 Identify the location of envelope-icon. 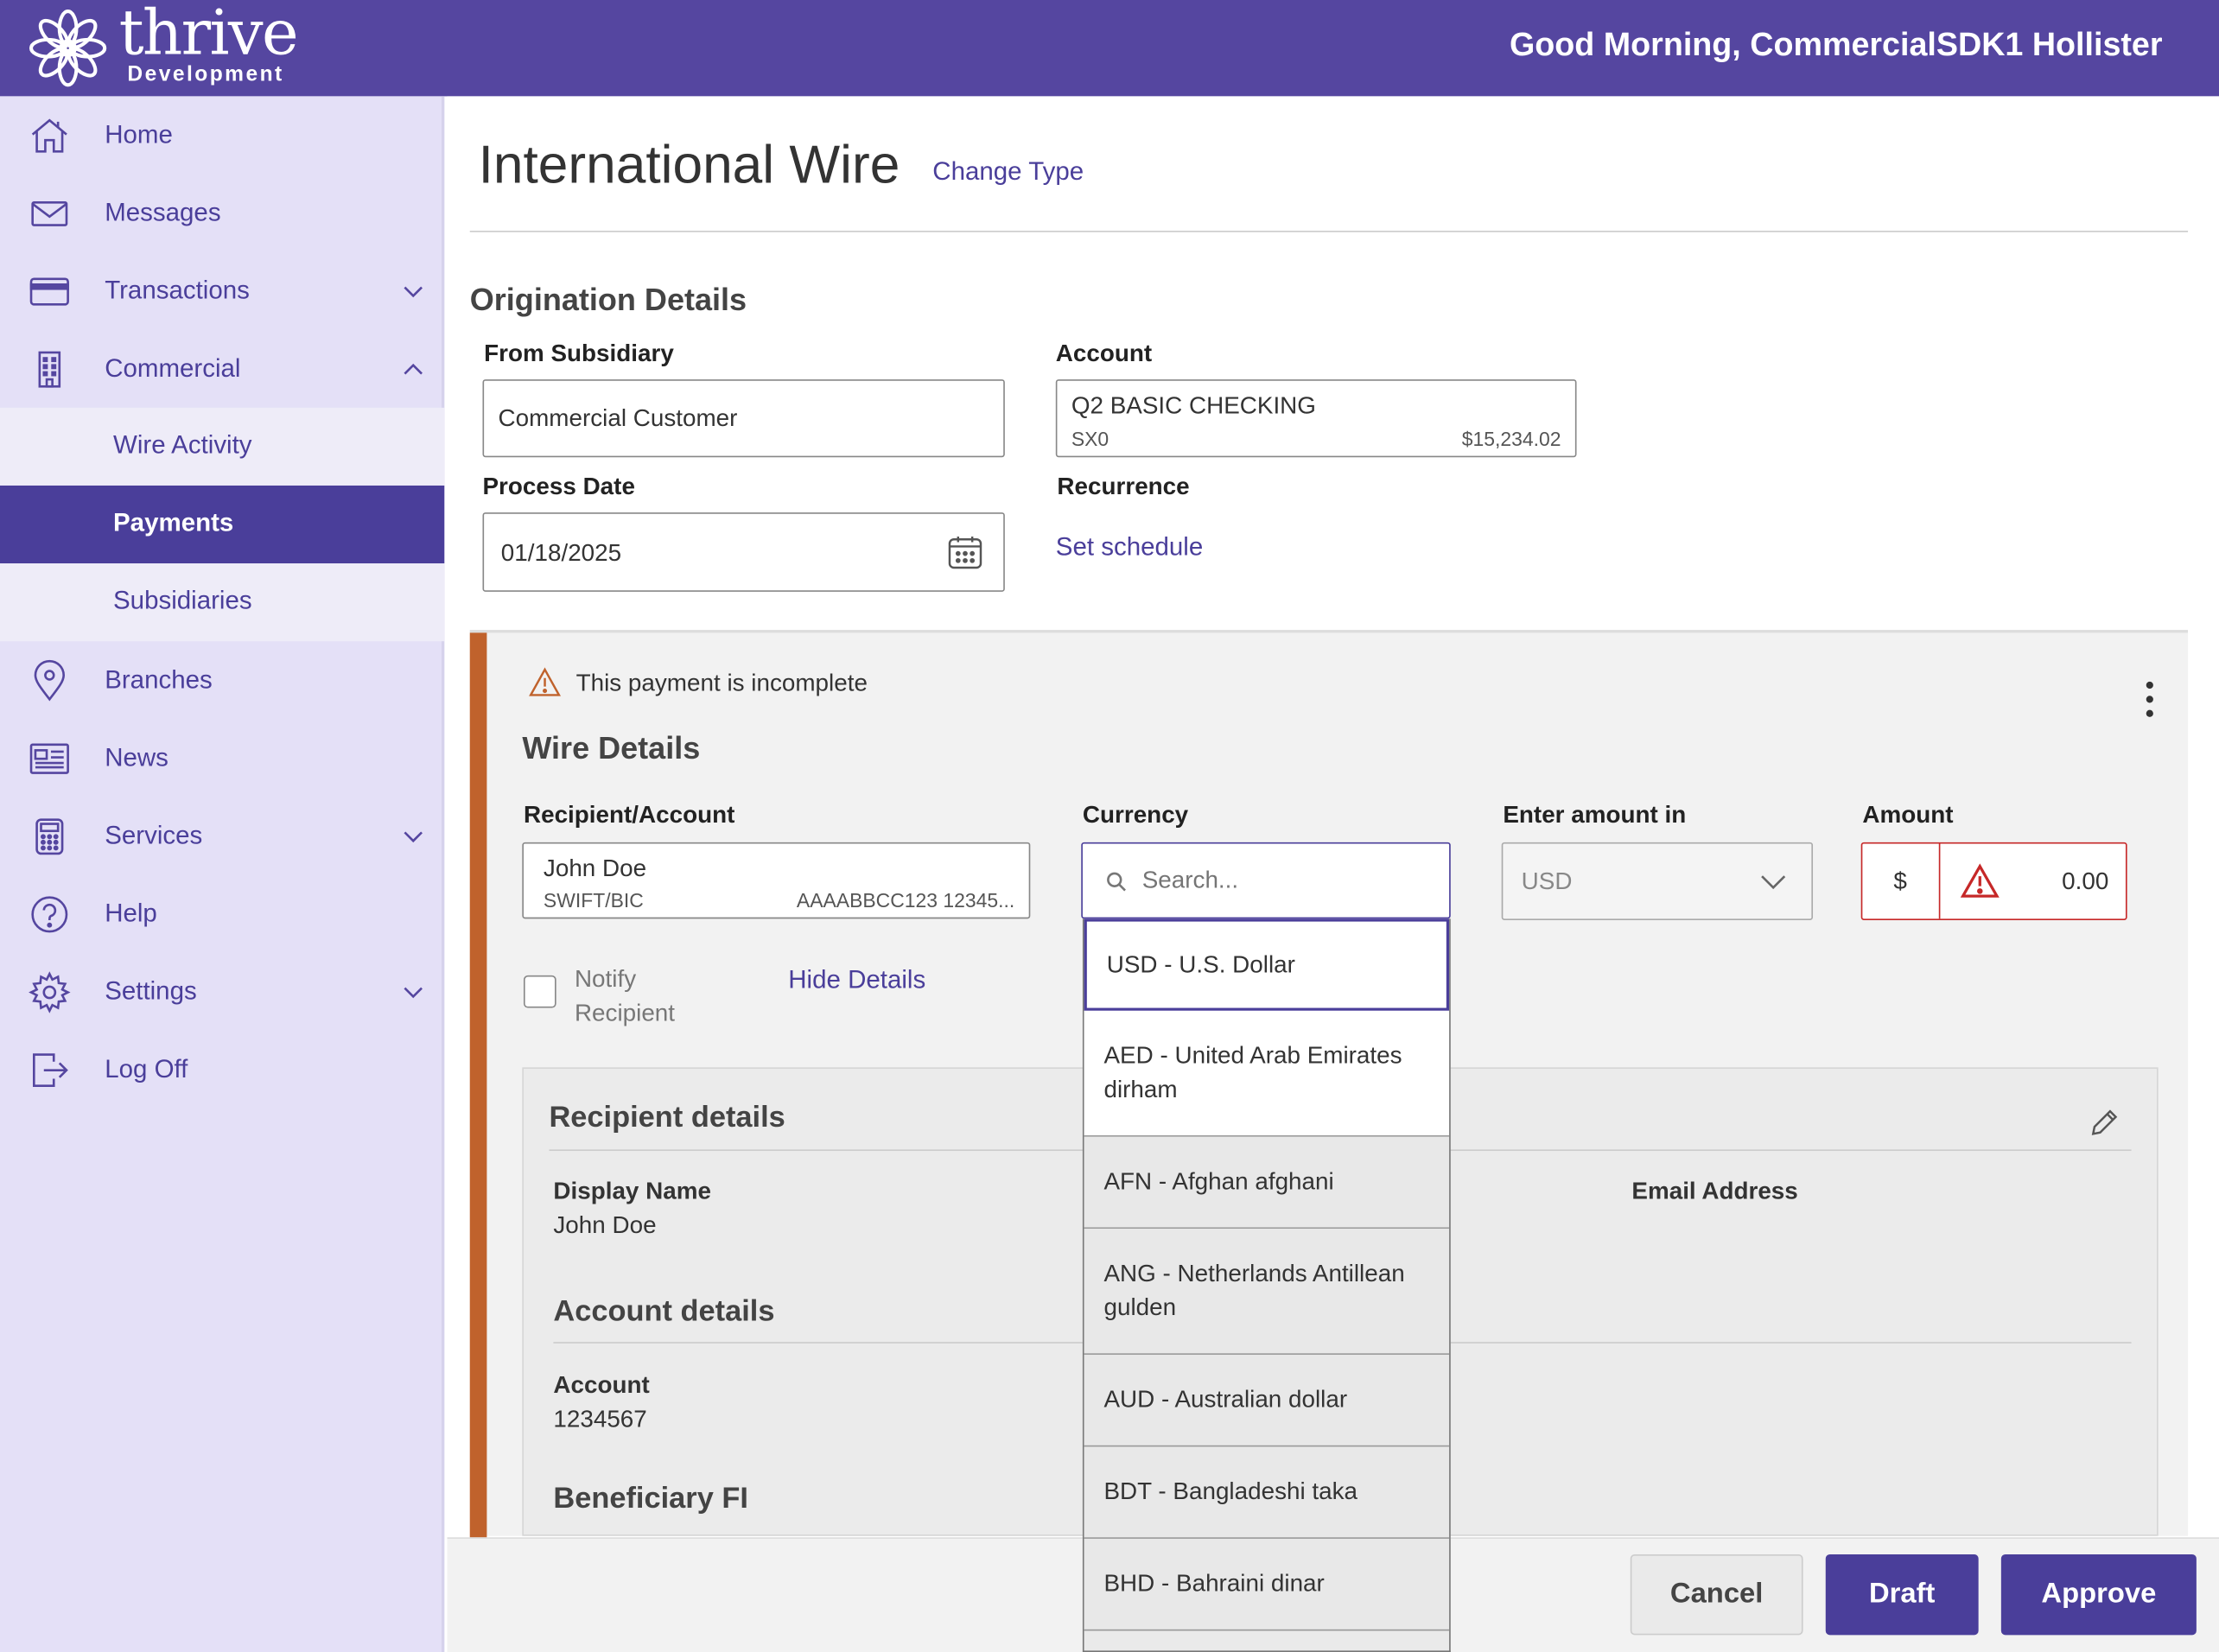
(49, 213).